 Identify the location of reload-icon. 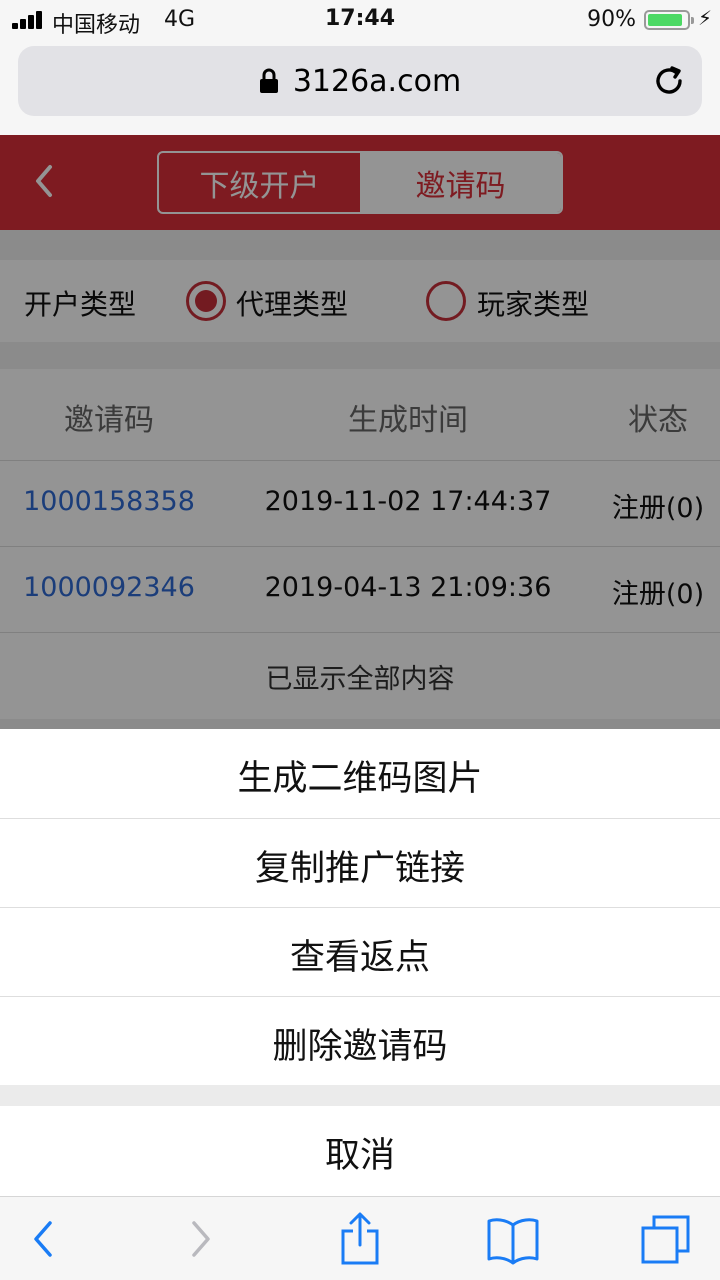
(669, 81).